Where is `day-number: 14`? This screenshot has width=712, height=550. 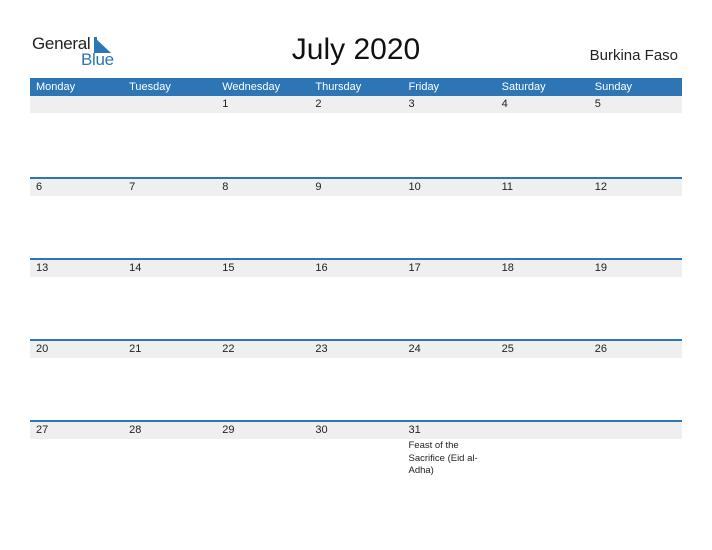 day-number: 14 is located at coordinates (135, 268).